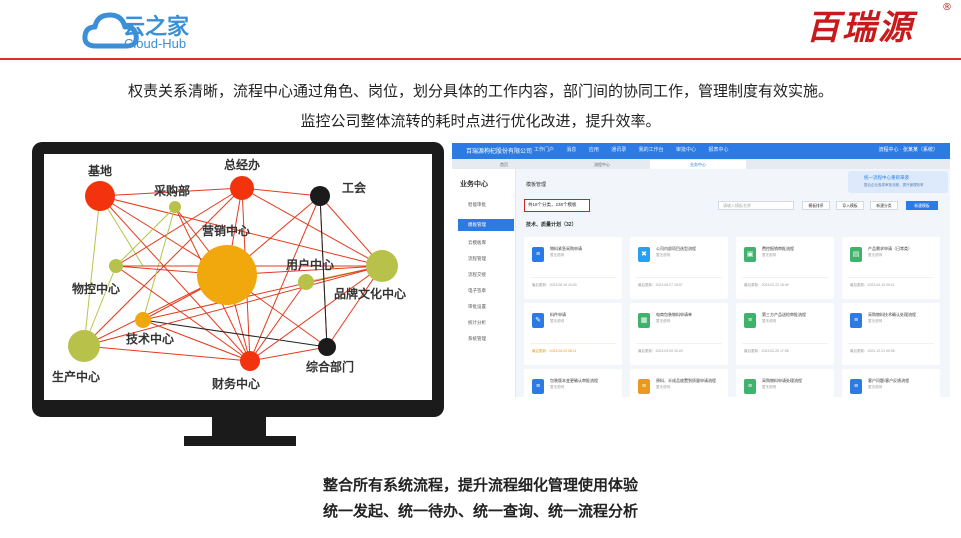  I want to click on template-card-updated: 最后更新：2023.02.20 17:05, so click(766, 351).